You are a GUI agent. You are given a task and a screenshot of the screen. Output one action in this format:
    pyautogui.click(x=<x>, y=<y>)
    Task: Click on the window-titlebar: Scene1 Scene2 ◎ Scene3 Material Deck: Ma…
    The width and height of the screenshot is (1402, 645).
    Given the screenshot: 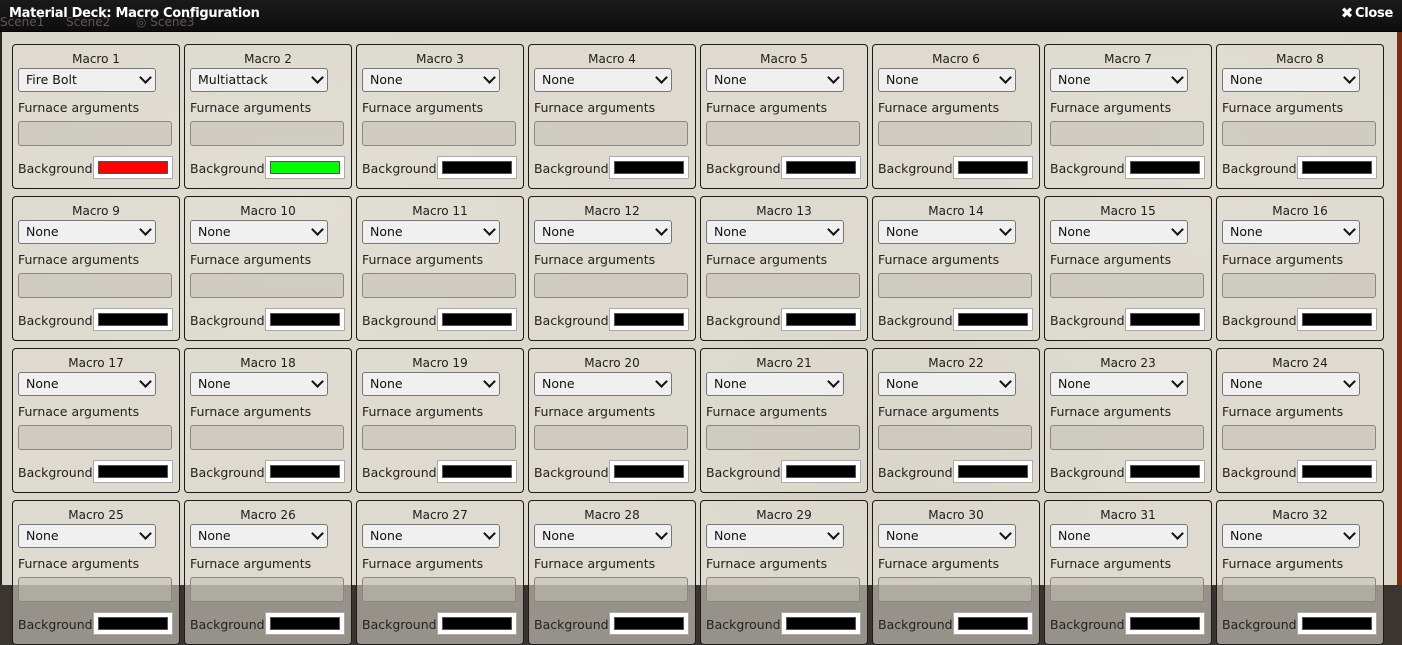 What is the action you would take?
    pyautogui.click(x=701, y=16)
    